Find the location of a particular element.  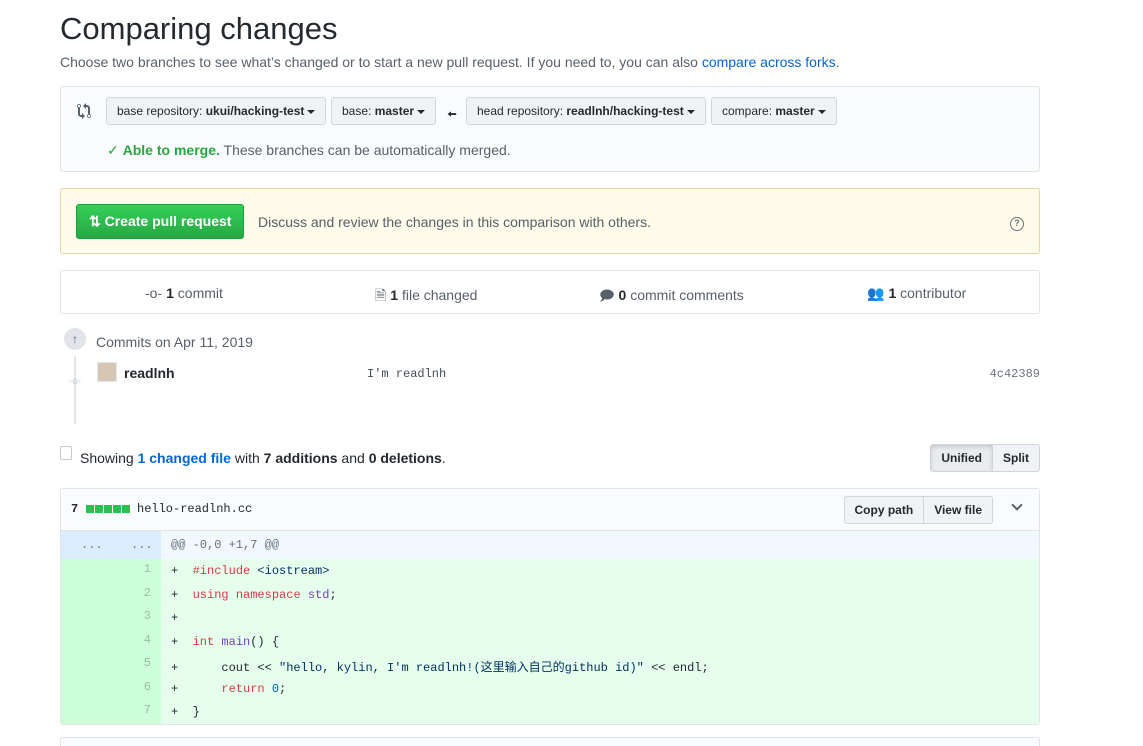

comment-icon: 🗩 is located at coordinates (607, 295).